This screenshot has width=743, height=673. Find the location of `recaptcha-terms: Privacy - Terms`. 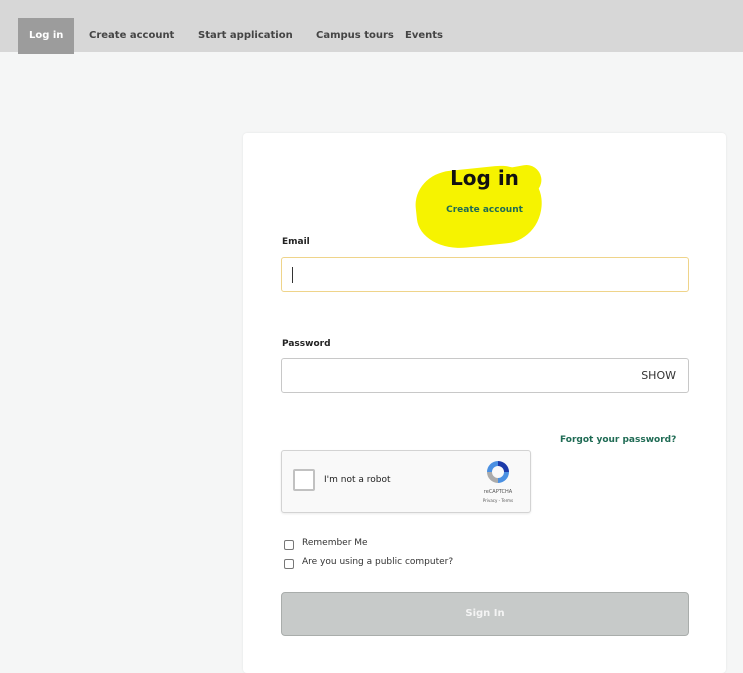

recaptcha-terms: Privacy - Terms is located at coordinates (498, 500).